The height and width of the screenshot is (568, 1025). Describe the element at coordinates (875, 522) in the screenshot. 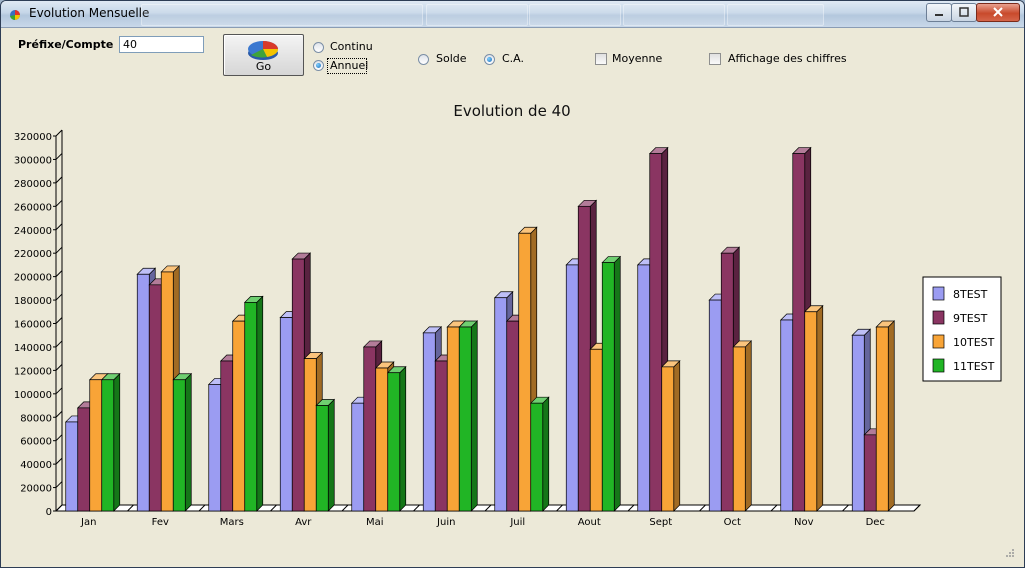

I see `x-tick-label: Dec` at that location.